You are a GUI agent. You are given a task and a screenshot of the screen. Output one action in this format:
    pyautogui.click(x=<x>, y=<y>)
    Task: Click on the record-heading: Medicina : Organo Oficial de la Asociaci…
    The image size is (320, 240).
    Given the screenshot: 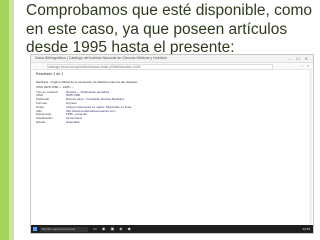 What is the action you would take?
    pyautogui.click(x=88, y=82)
    